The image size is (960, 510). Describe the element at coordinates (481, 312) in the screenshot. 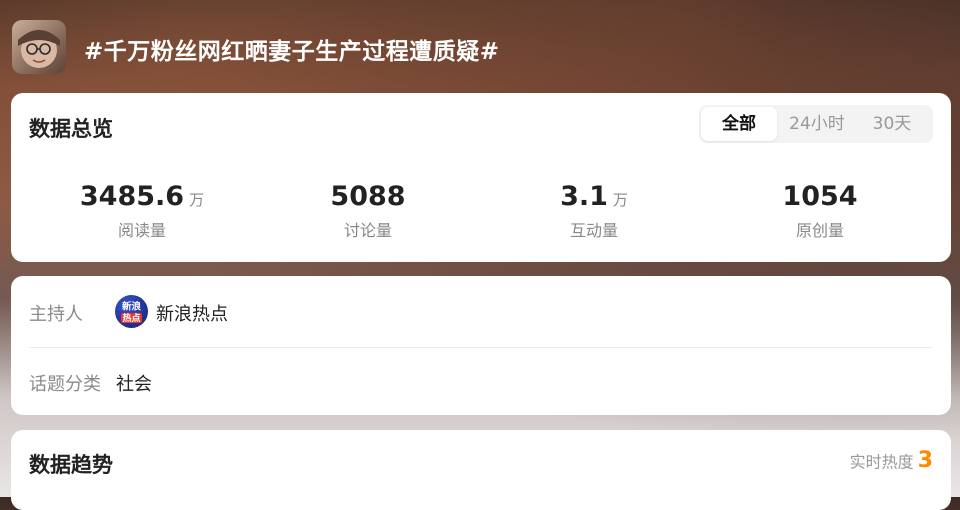

I see `host-row: 主持人 新浪 热点 新浪热点` at that location.